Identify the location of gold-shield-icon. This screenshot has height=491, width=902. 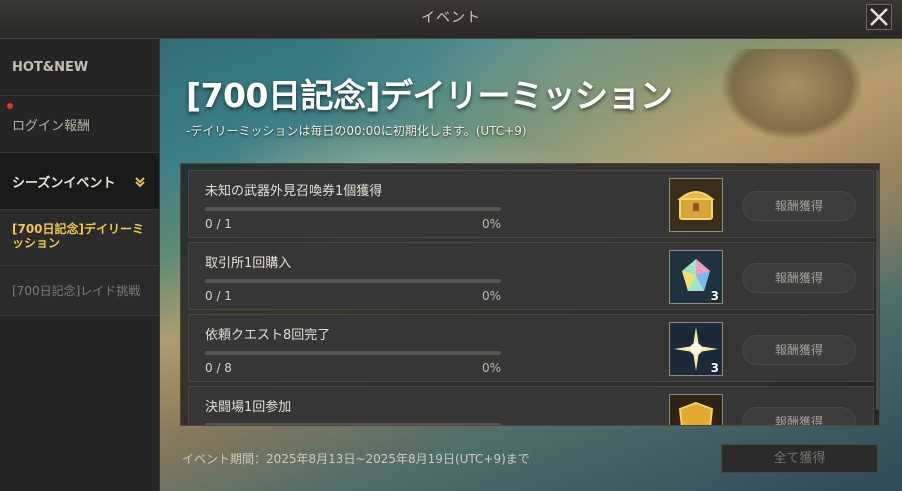
(696, 410).